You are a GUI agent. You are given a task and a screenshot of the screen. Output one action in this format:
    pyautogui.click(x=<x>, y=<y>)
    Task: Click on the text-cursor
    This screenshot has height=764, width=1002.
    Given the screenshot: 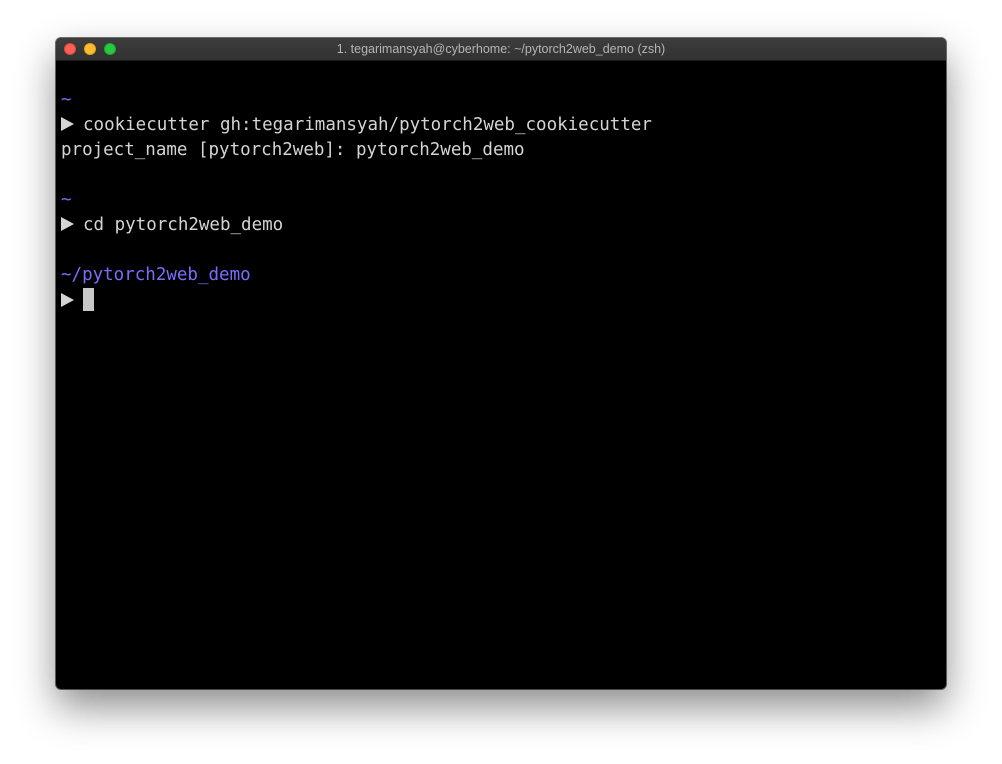 What is the action you would take?
    pyautogui.click(x=88, y=299)
    